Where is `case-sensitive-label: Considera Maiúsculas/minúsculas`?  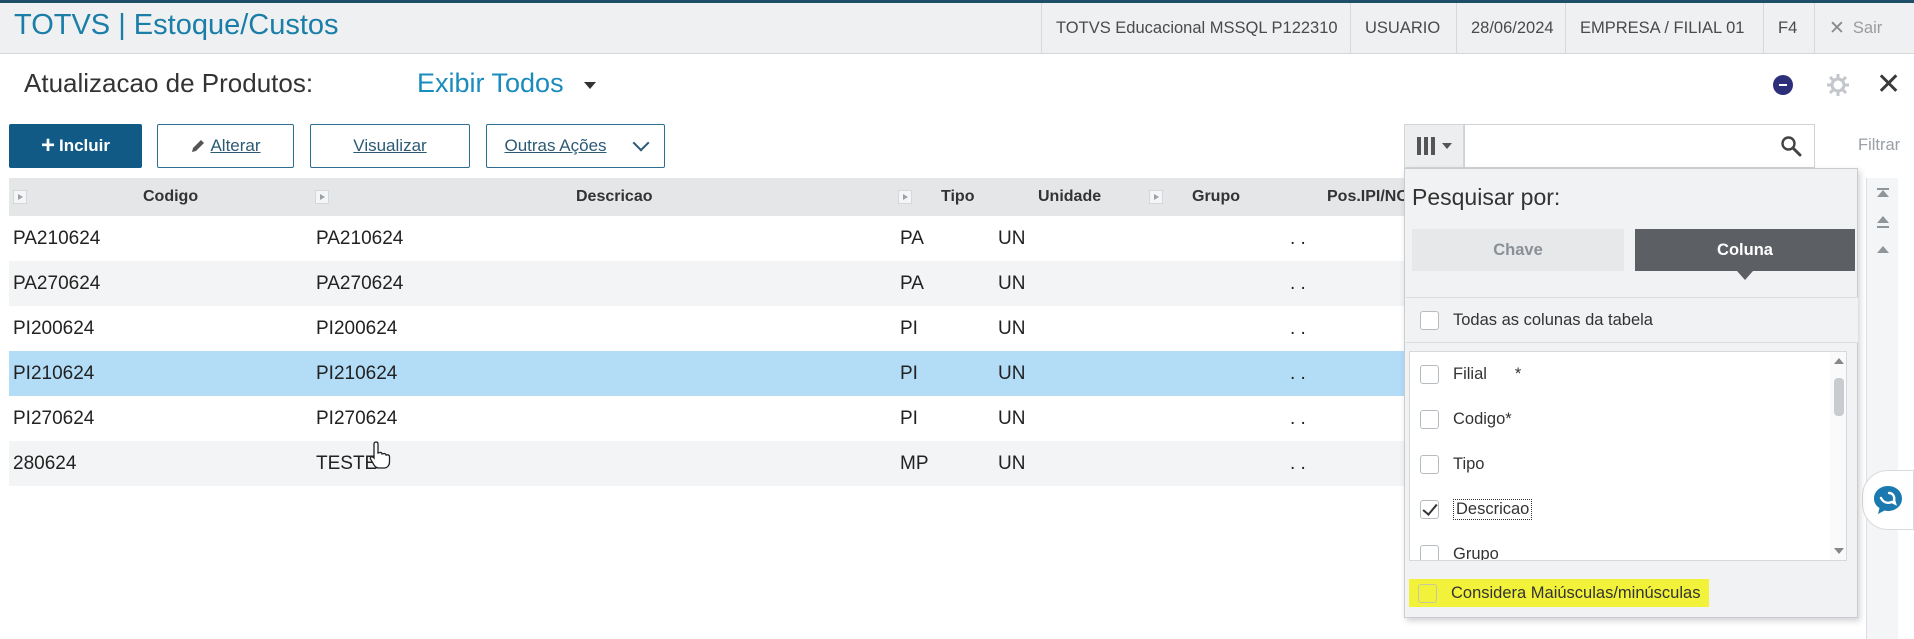
case-sensitive-label: Considera Maiúsculas/minúsculas is located at coordinates (1576, 592).